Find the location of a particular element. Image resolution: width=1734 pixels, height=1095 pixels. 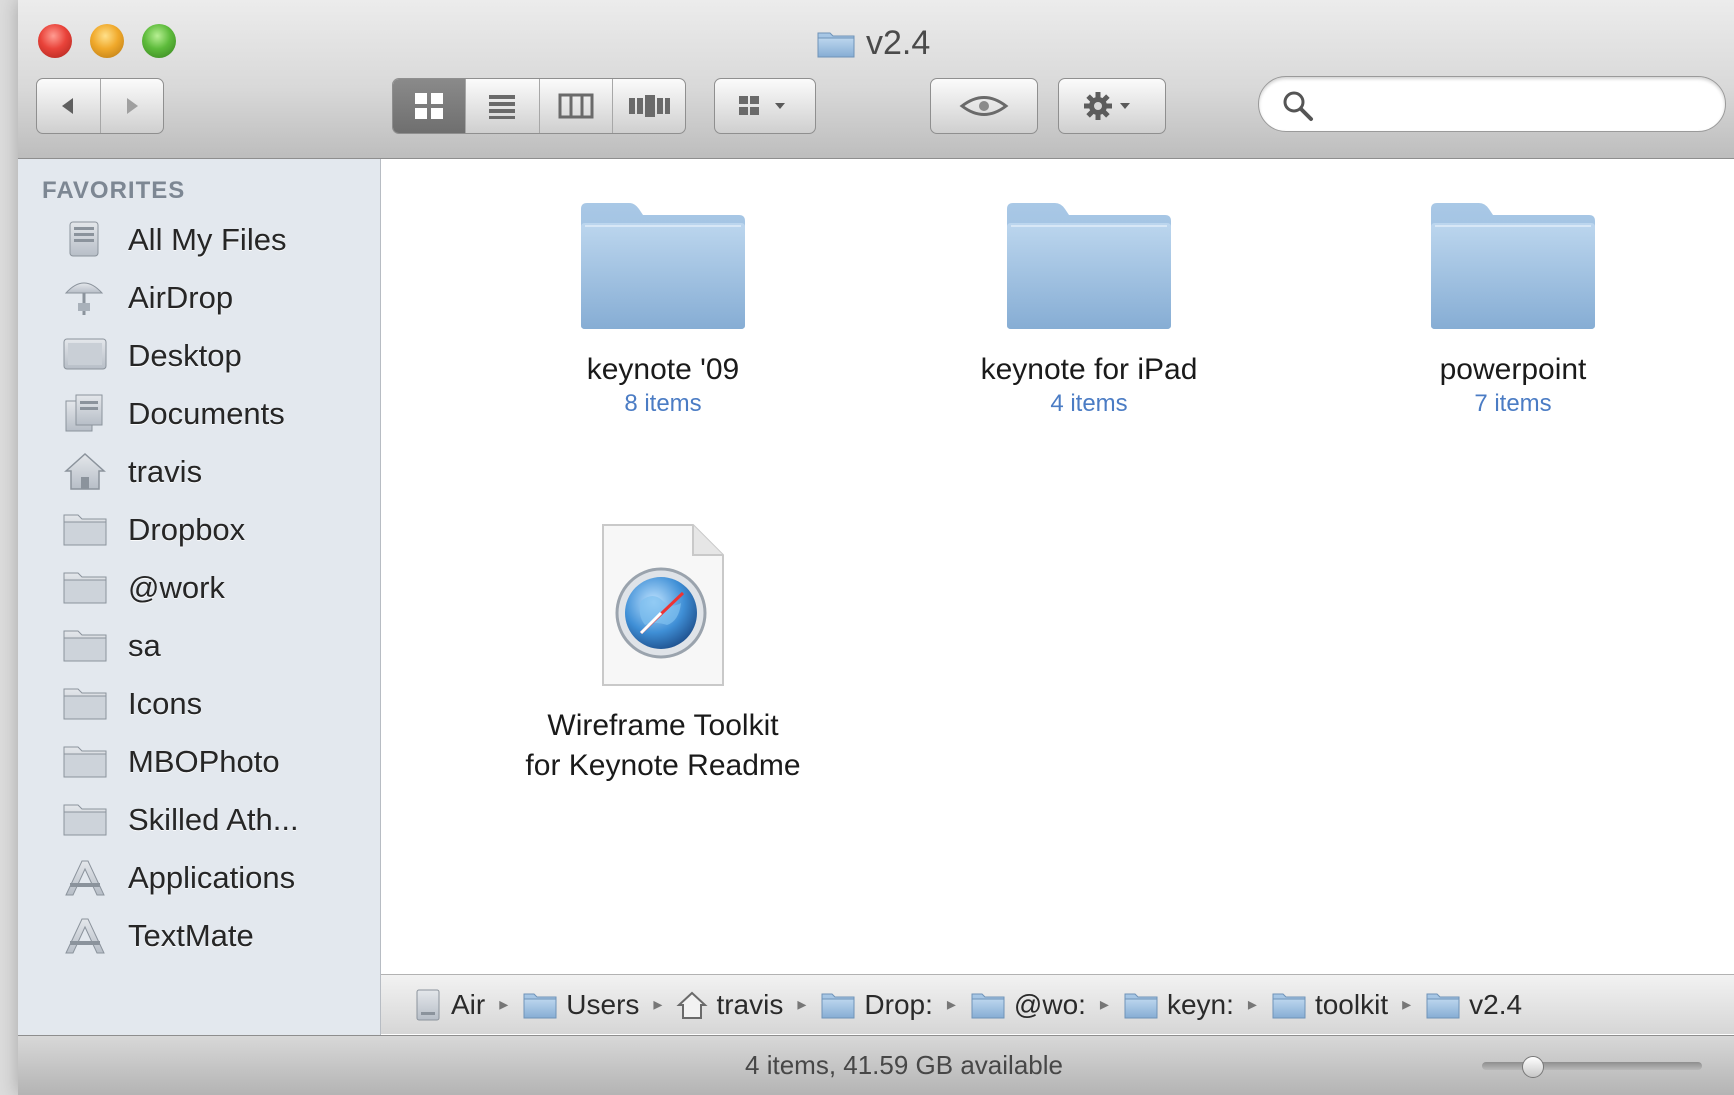

path-crumb: @wo: is located at coordinates (1028, 1005).